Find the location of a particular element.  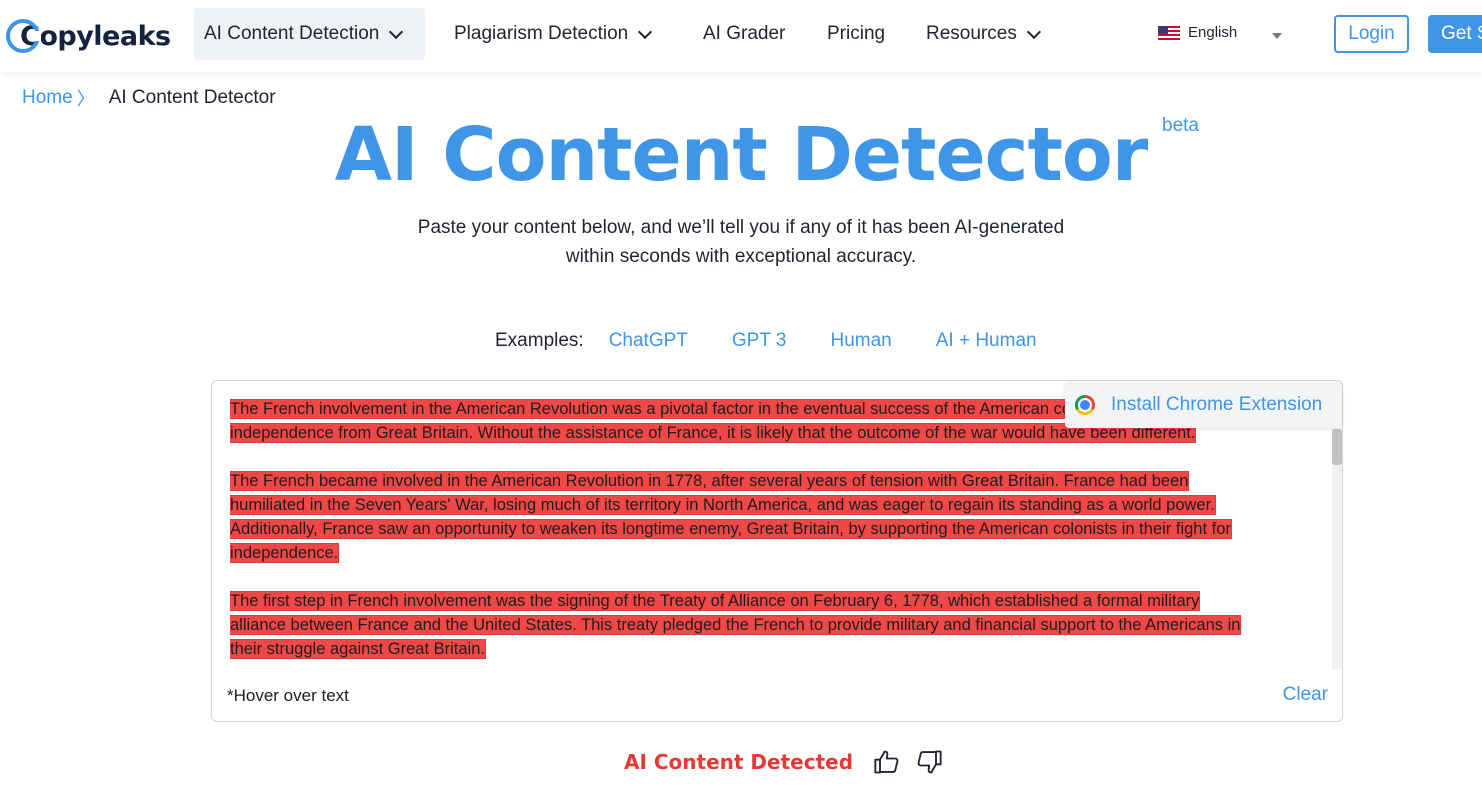

nav-pricing: Pricing is located at coordinates (856, 34).